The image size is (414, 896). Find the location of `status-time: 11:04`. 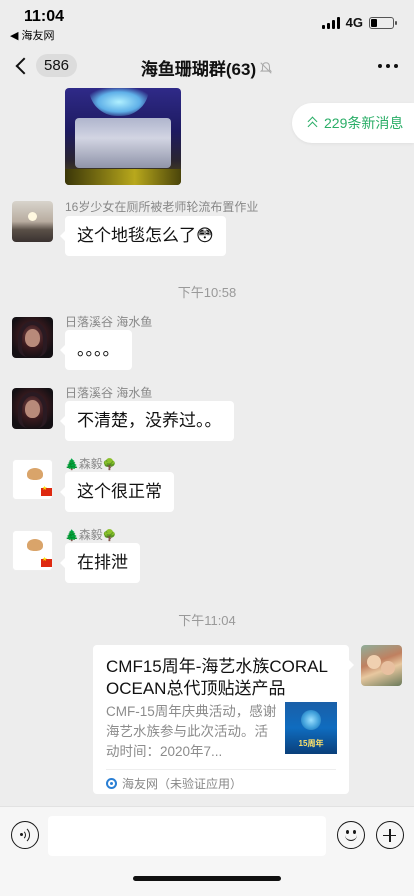

status-time: 11:04 is located at coordinates (44, 16).